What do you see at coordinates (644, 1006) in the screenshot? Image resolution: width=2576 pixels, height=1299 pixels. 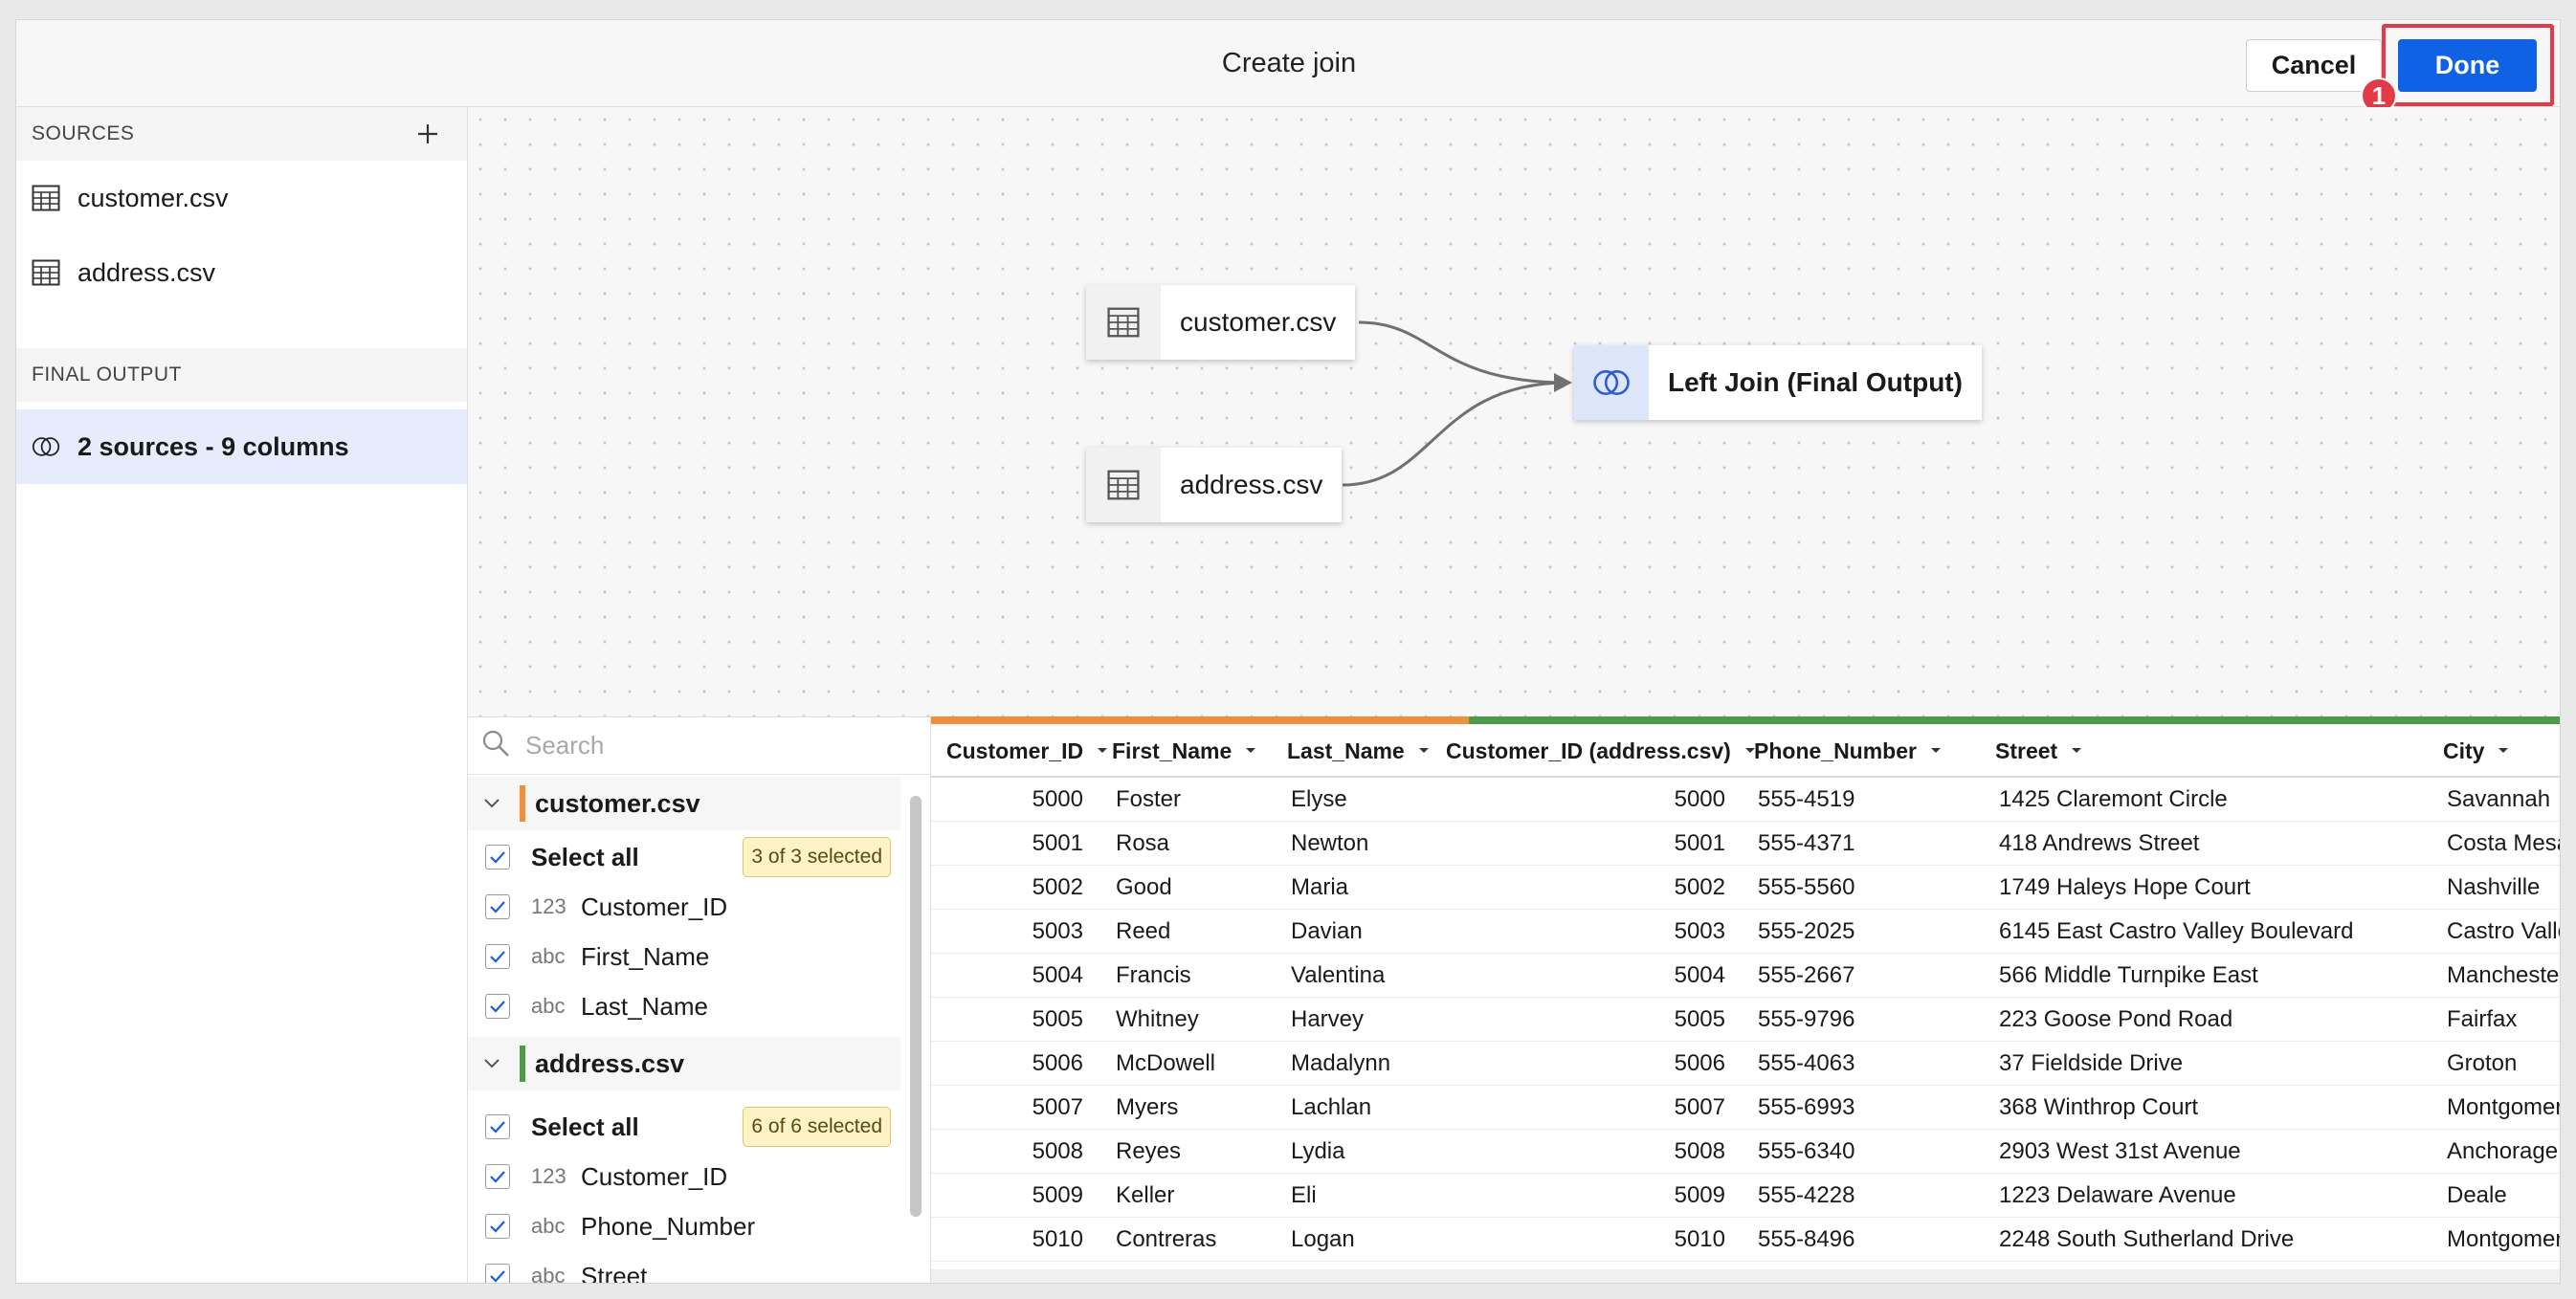 I see `column-name: Last_Name` at bounding box center [644, 1006].